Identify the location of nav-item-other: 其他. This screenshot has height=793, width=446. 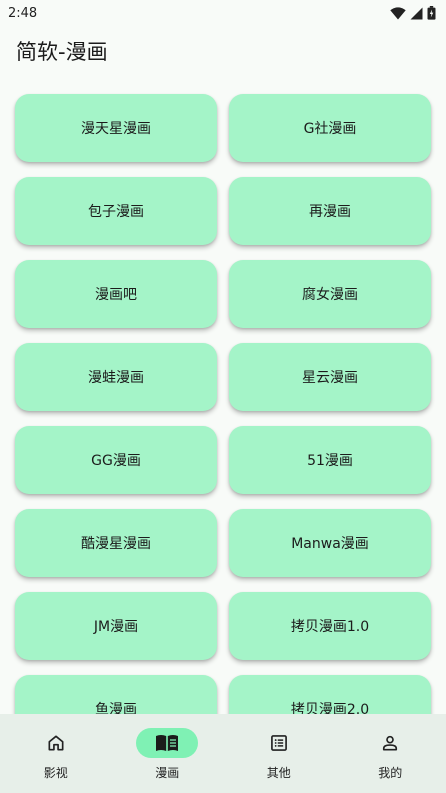
(278, 747).